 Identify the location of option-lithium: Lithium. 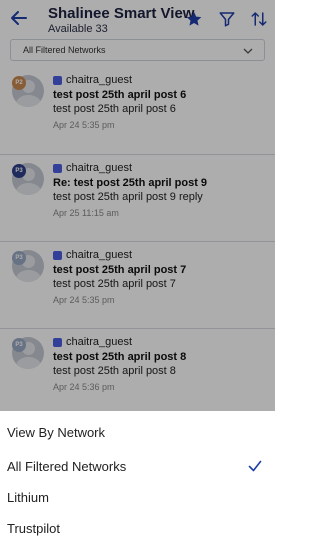
(137, 497).